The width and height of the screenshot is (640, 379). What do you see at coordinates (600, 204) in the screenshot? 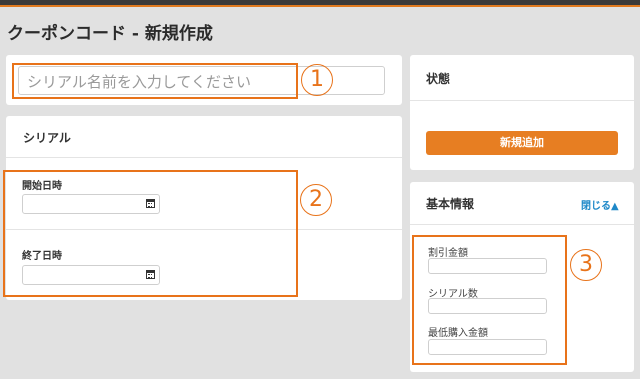
I see `collapse-toggle-link: 閉じる▲` at bounding box center [600, 204].